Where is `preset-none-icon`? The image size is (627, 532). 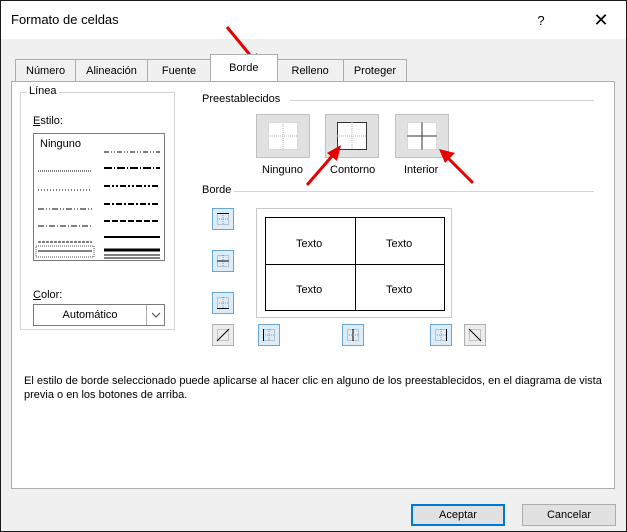 preset-none-icon is located at coordinates (283, 136).